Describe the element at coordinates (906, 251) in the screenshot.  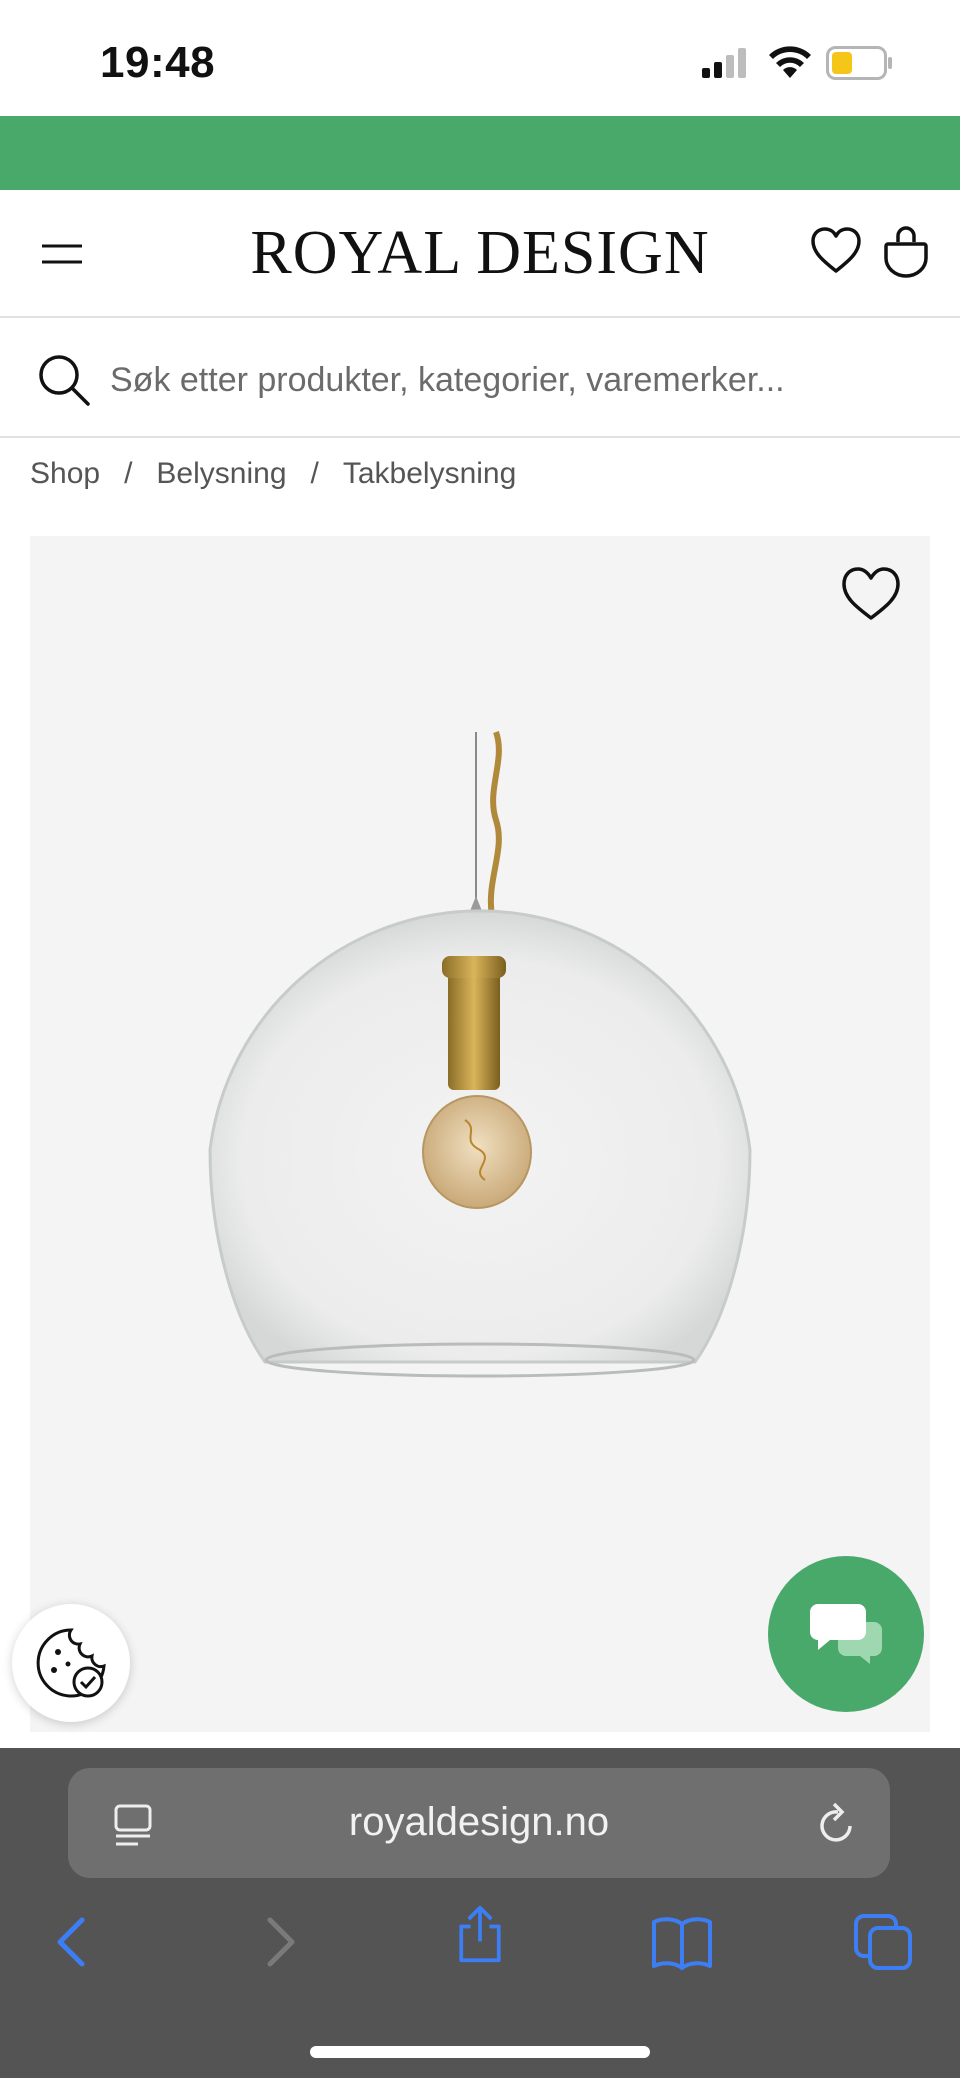
I see `shopping-bag-icon` at that location.